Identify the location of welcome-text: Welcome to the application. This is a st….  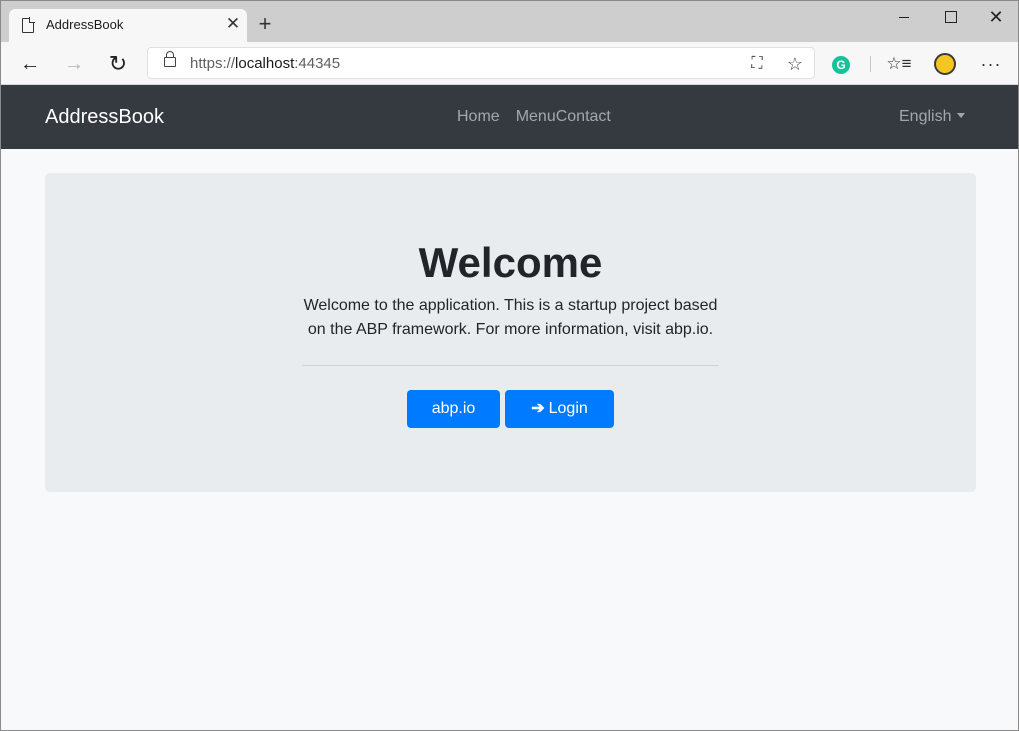
(510, 317).